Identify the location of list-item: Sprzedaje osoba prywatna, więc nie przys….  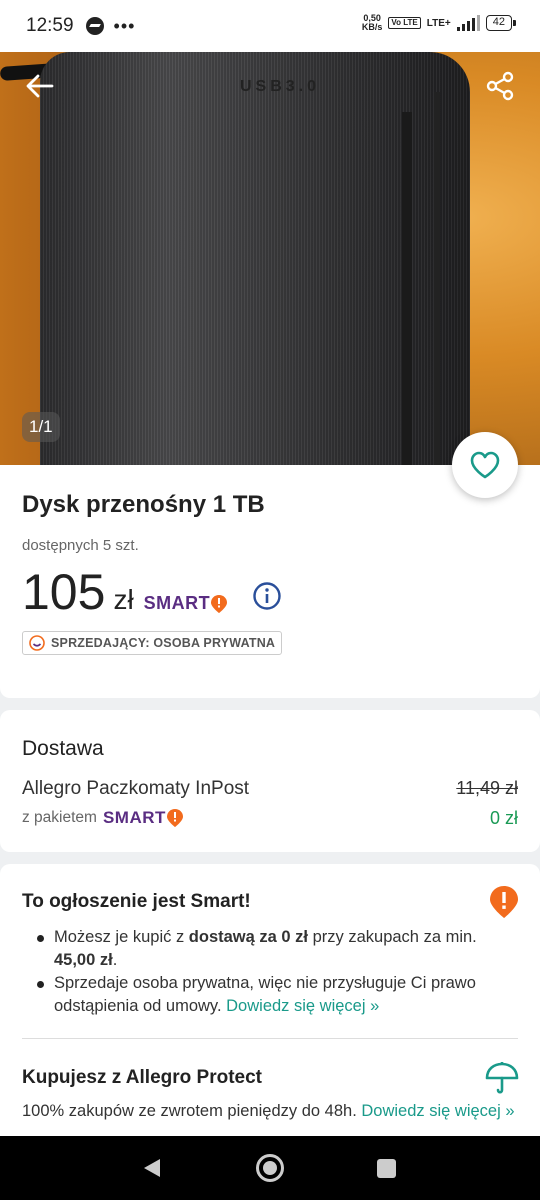
(269, 995).